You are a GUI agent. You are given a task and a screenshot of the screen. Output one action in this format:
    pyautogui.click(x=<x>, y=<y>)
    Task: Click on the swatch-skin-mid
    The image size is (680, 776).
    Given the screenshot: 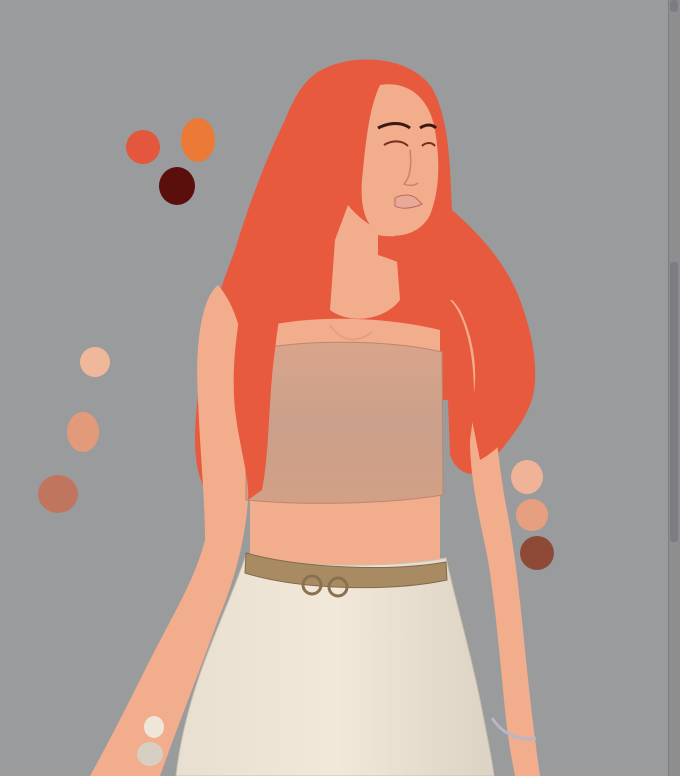 What is the action you would take?
    pyautogui.click(x=83, y=432)
    